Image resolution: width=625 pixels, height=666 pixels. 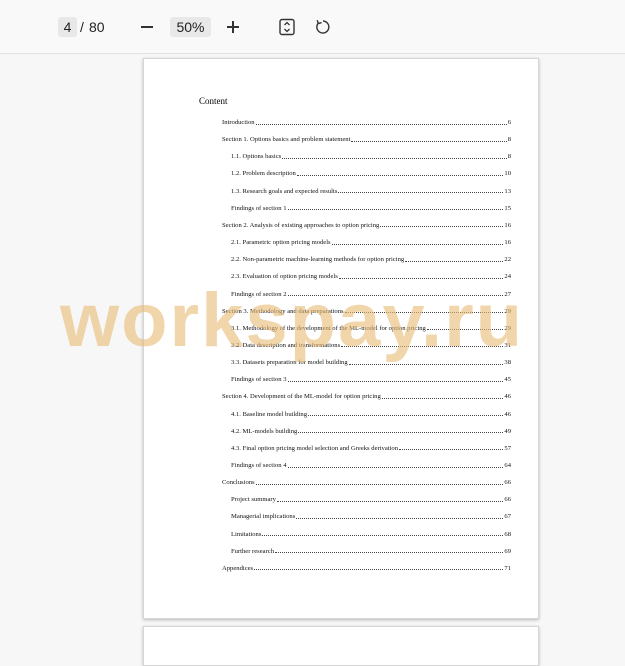 I want to click on toc-entry-title: Findings of section 2, so click(x=259, y=294).